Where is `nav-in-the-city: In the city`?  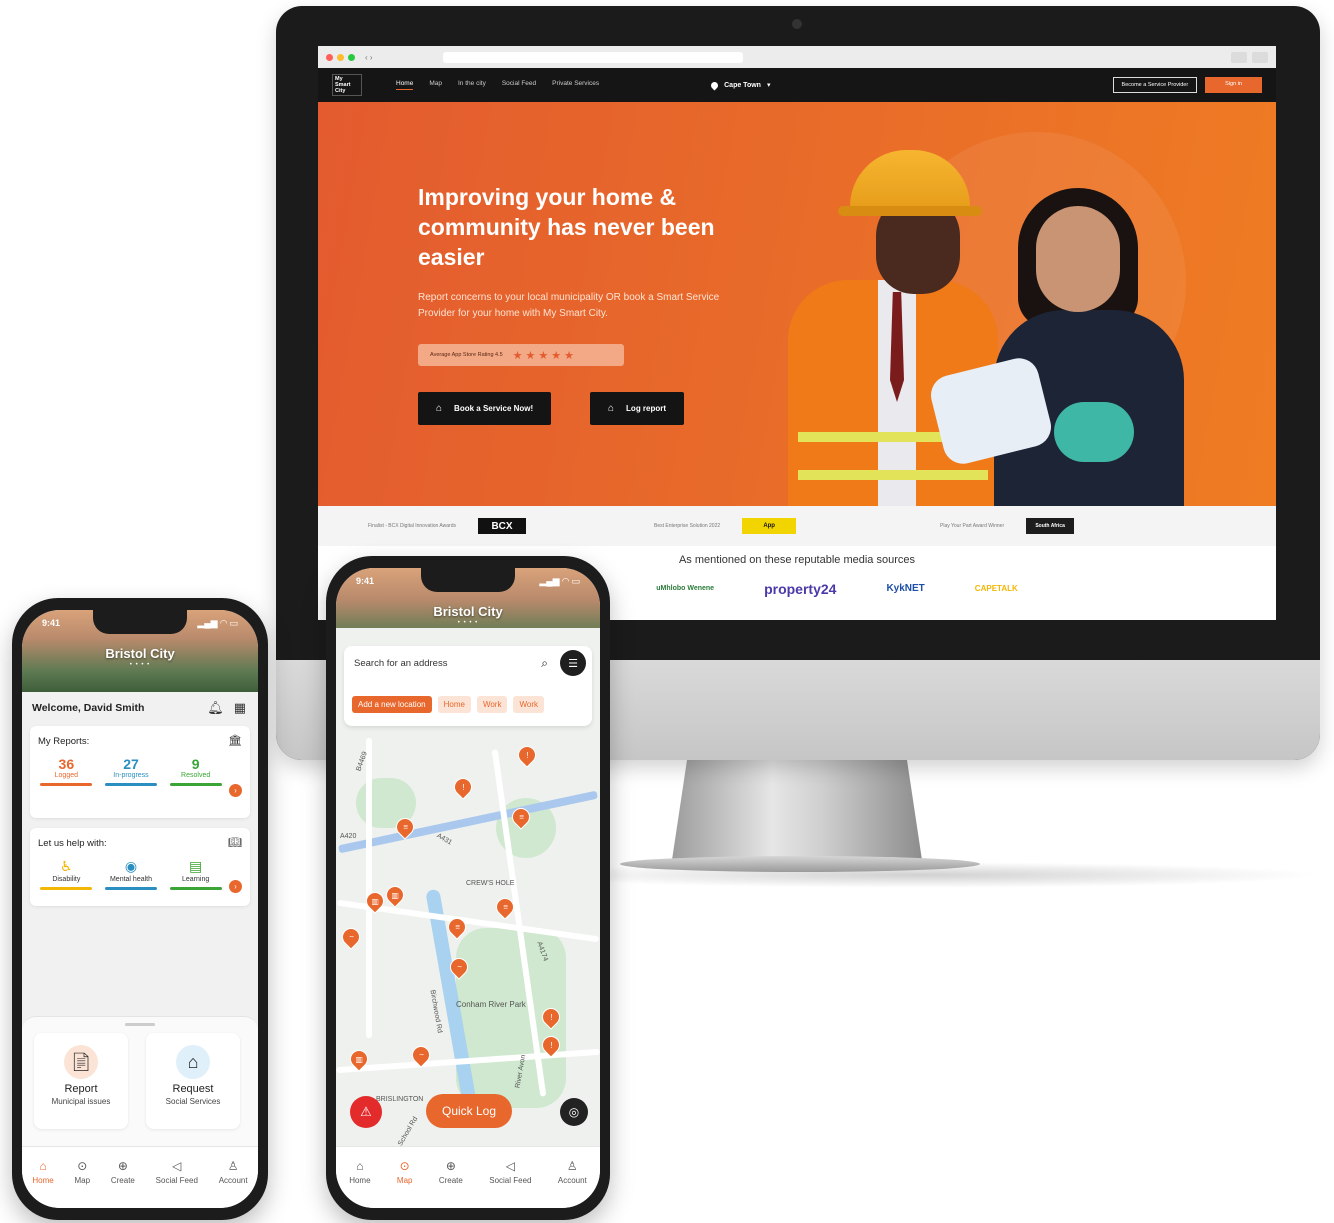
nav-in-the-city: In the city is located at coordinates (472, 85).